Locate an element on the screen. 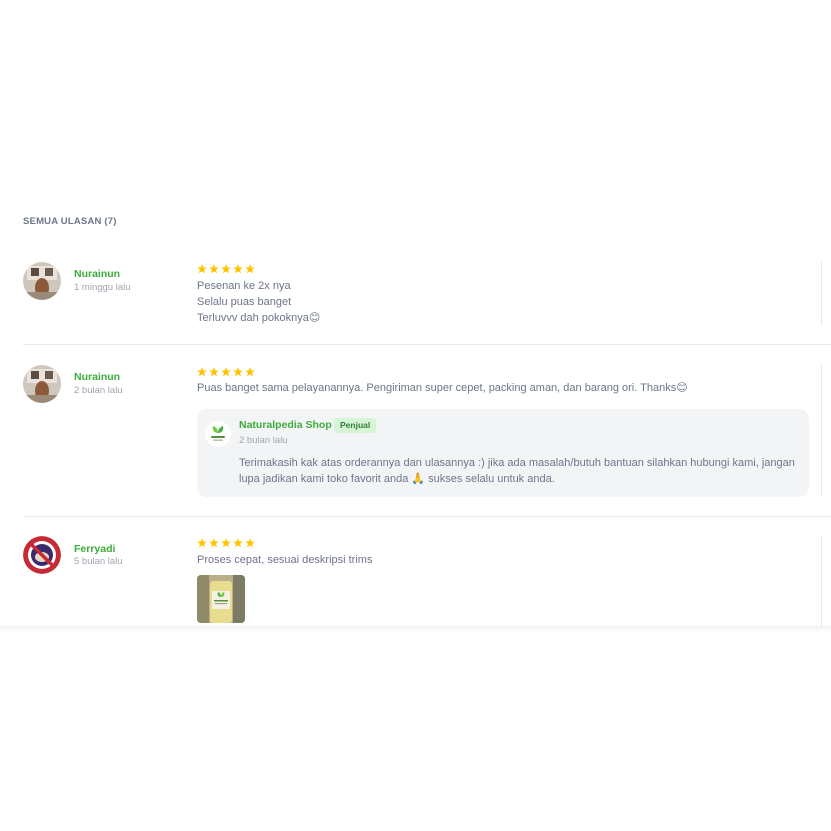 The width and height of the screenshot is (831, 831). leaf-logo-icon is located at coordinates (218, 434).